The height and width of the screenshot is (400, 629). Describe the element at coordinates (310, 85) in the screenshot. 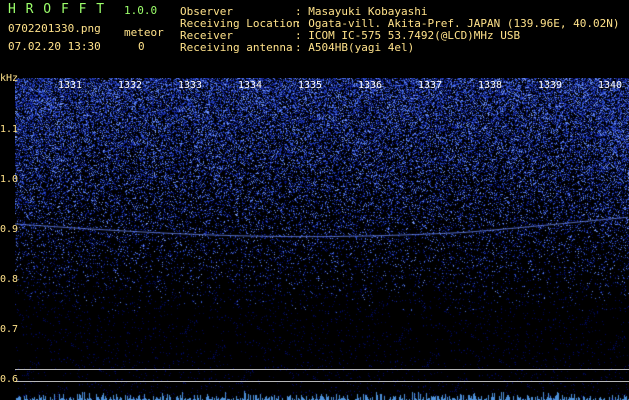

I see `time-tick-1335: 1335` at that location.